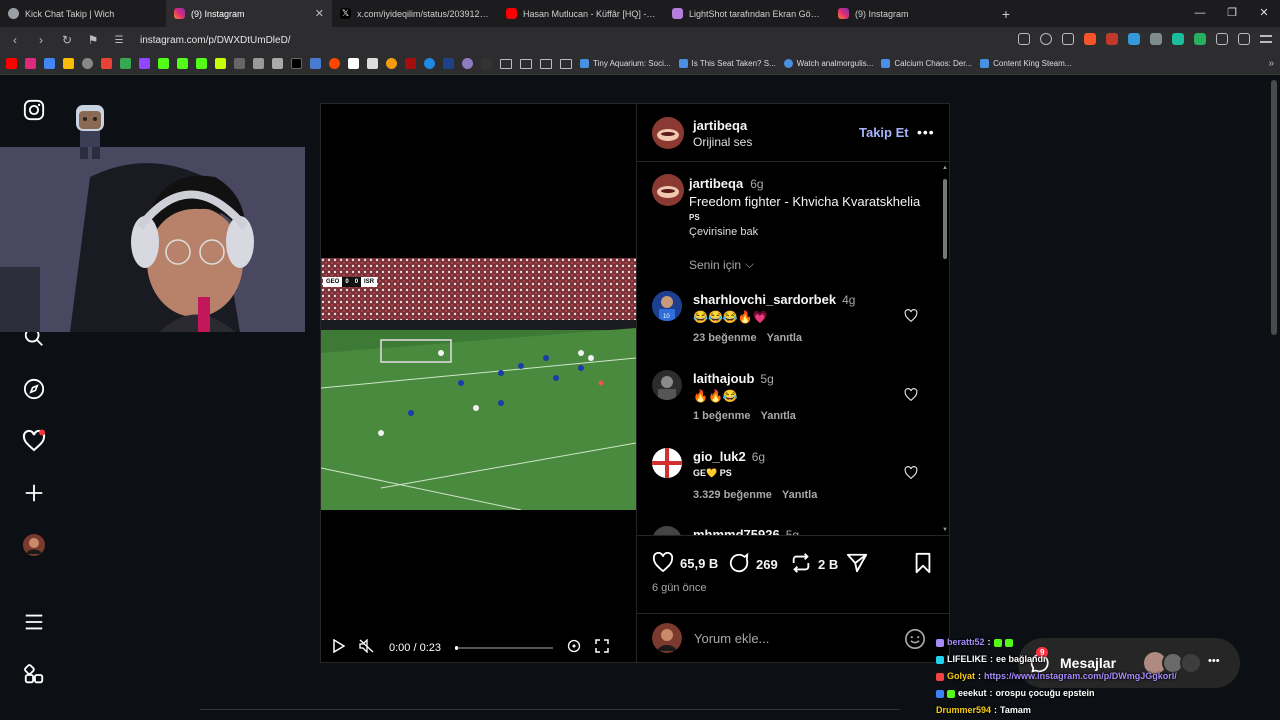 This screenshot has width=1280, height=720. I want to click on minimize-icon: —, so click(1200, 13).